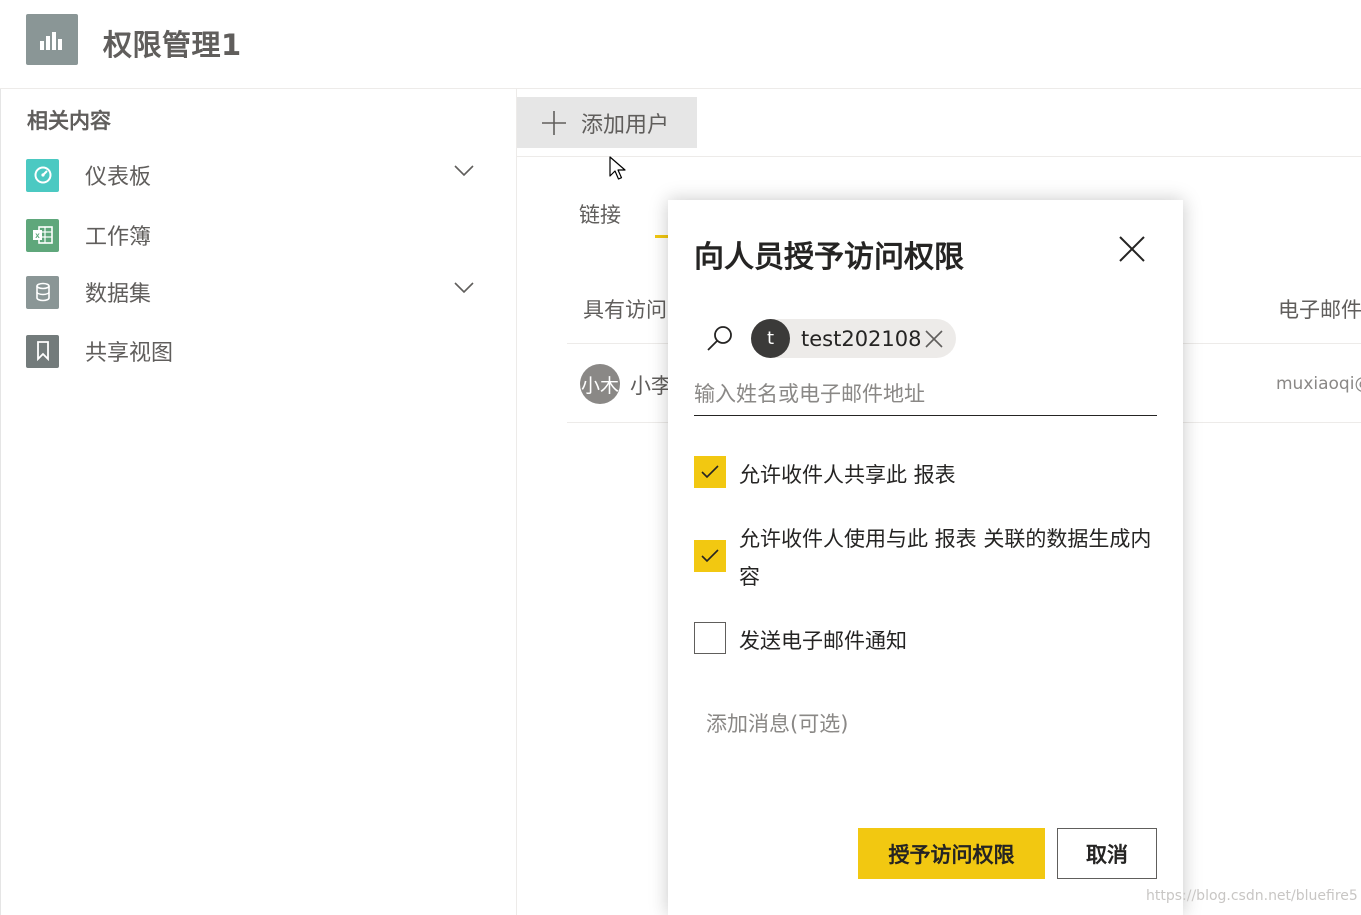 The width and height of the screenshot is (1361, 915). Describe the element at coordinates (1107, 853) in the screenshot. I see `cancel-button: 取消` at that location.